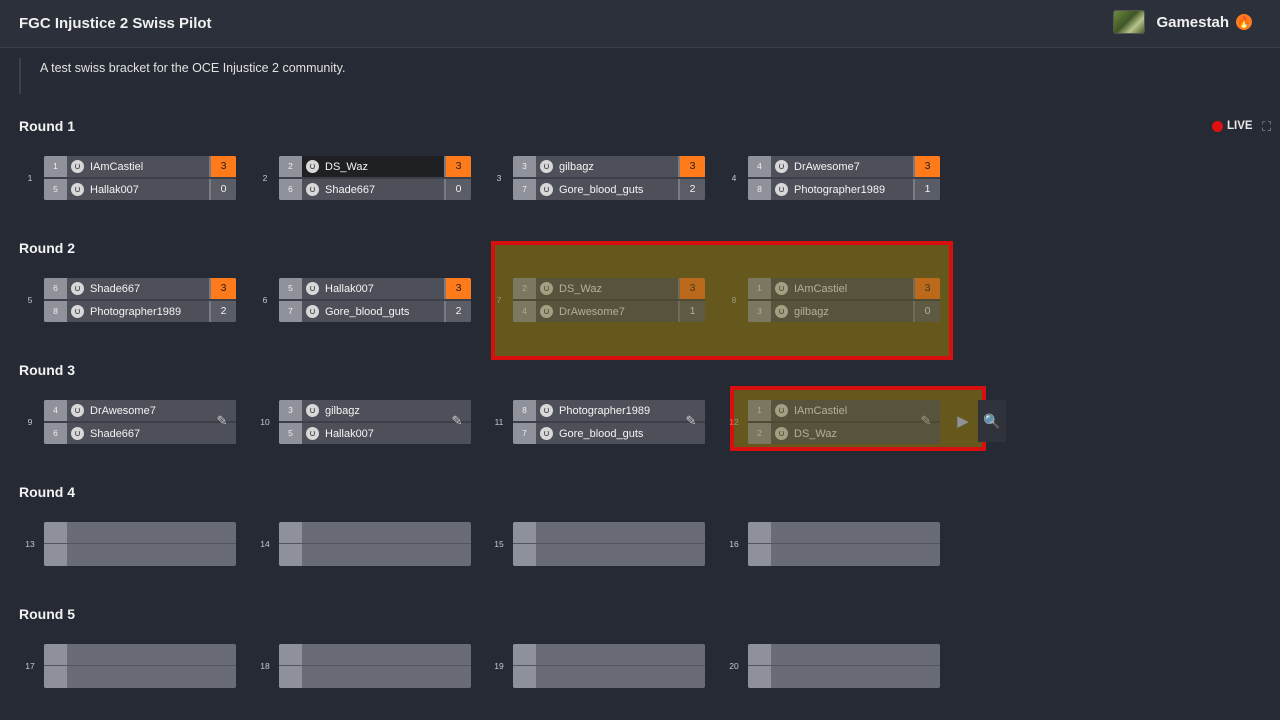 This screenshot has width=1280, height=720. What do you see at coordinates (1247, 22) in the screenshot?
I see `chevron-down-icon: ⌄` at bounding box center [1247, 22].